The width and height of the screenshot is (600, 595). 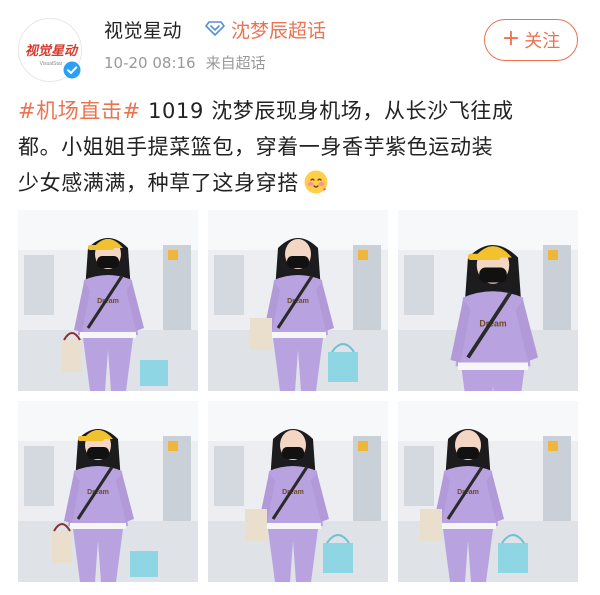 I want to click on plus-icon: +, so click(x=511, y=38).